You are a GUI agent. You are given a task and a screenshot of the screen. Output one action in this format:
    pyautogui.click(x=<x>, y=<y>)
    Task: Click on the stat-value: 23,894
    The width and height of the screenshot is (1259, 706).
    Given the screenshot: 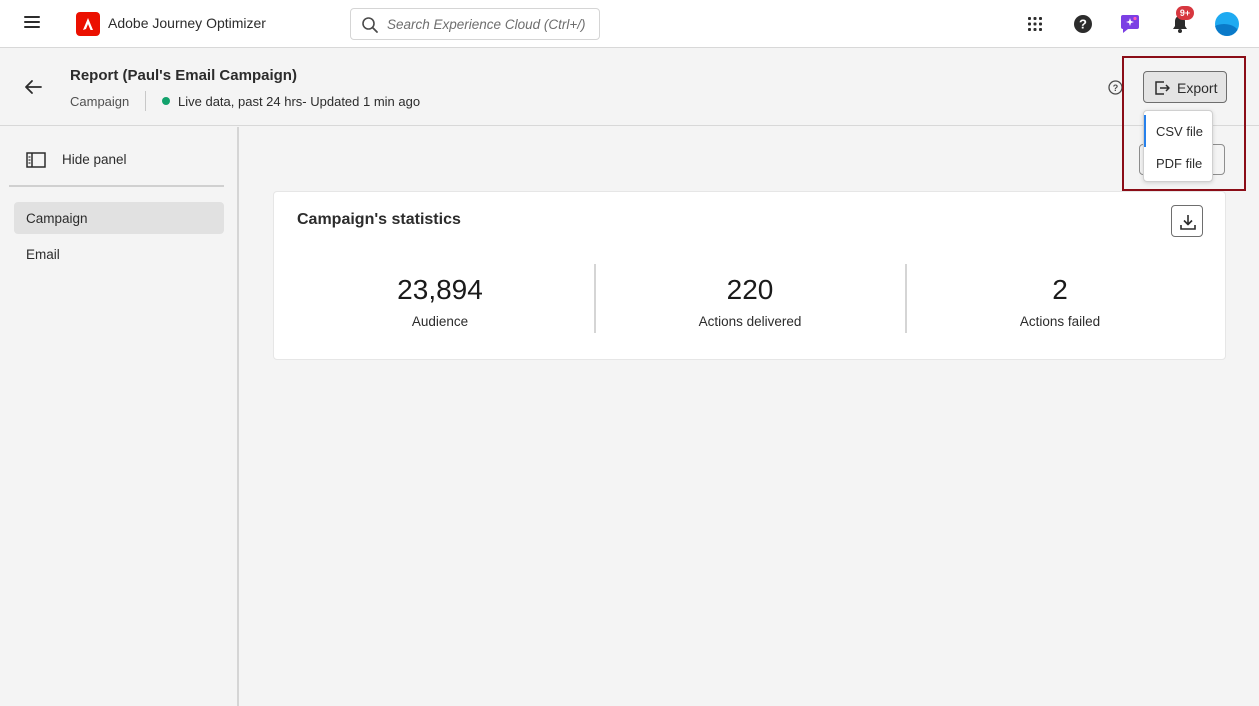 What is the action you would take?
    pyautogui.click(x=440, y=289)
    